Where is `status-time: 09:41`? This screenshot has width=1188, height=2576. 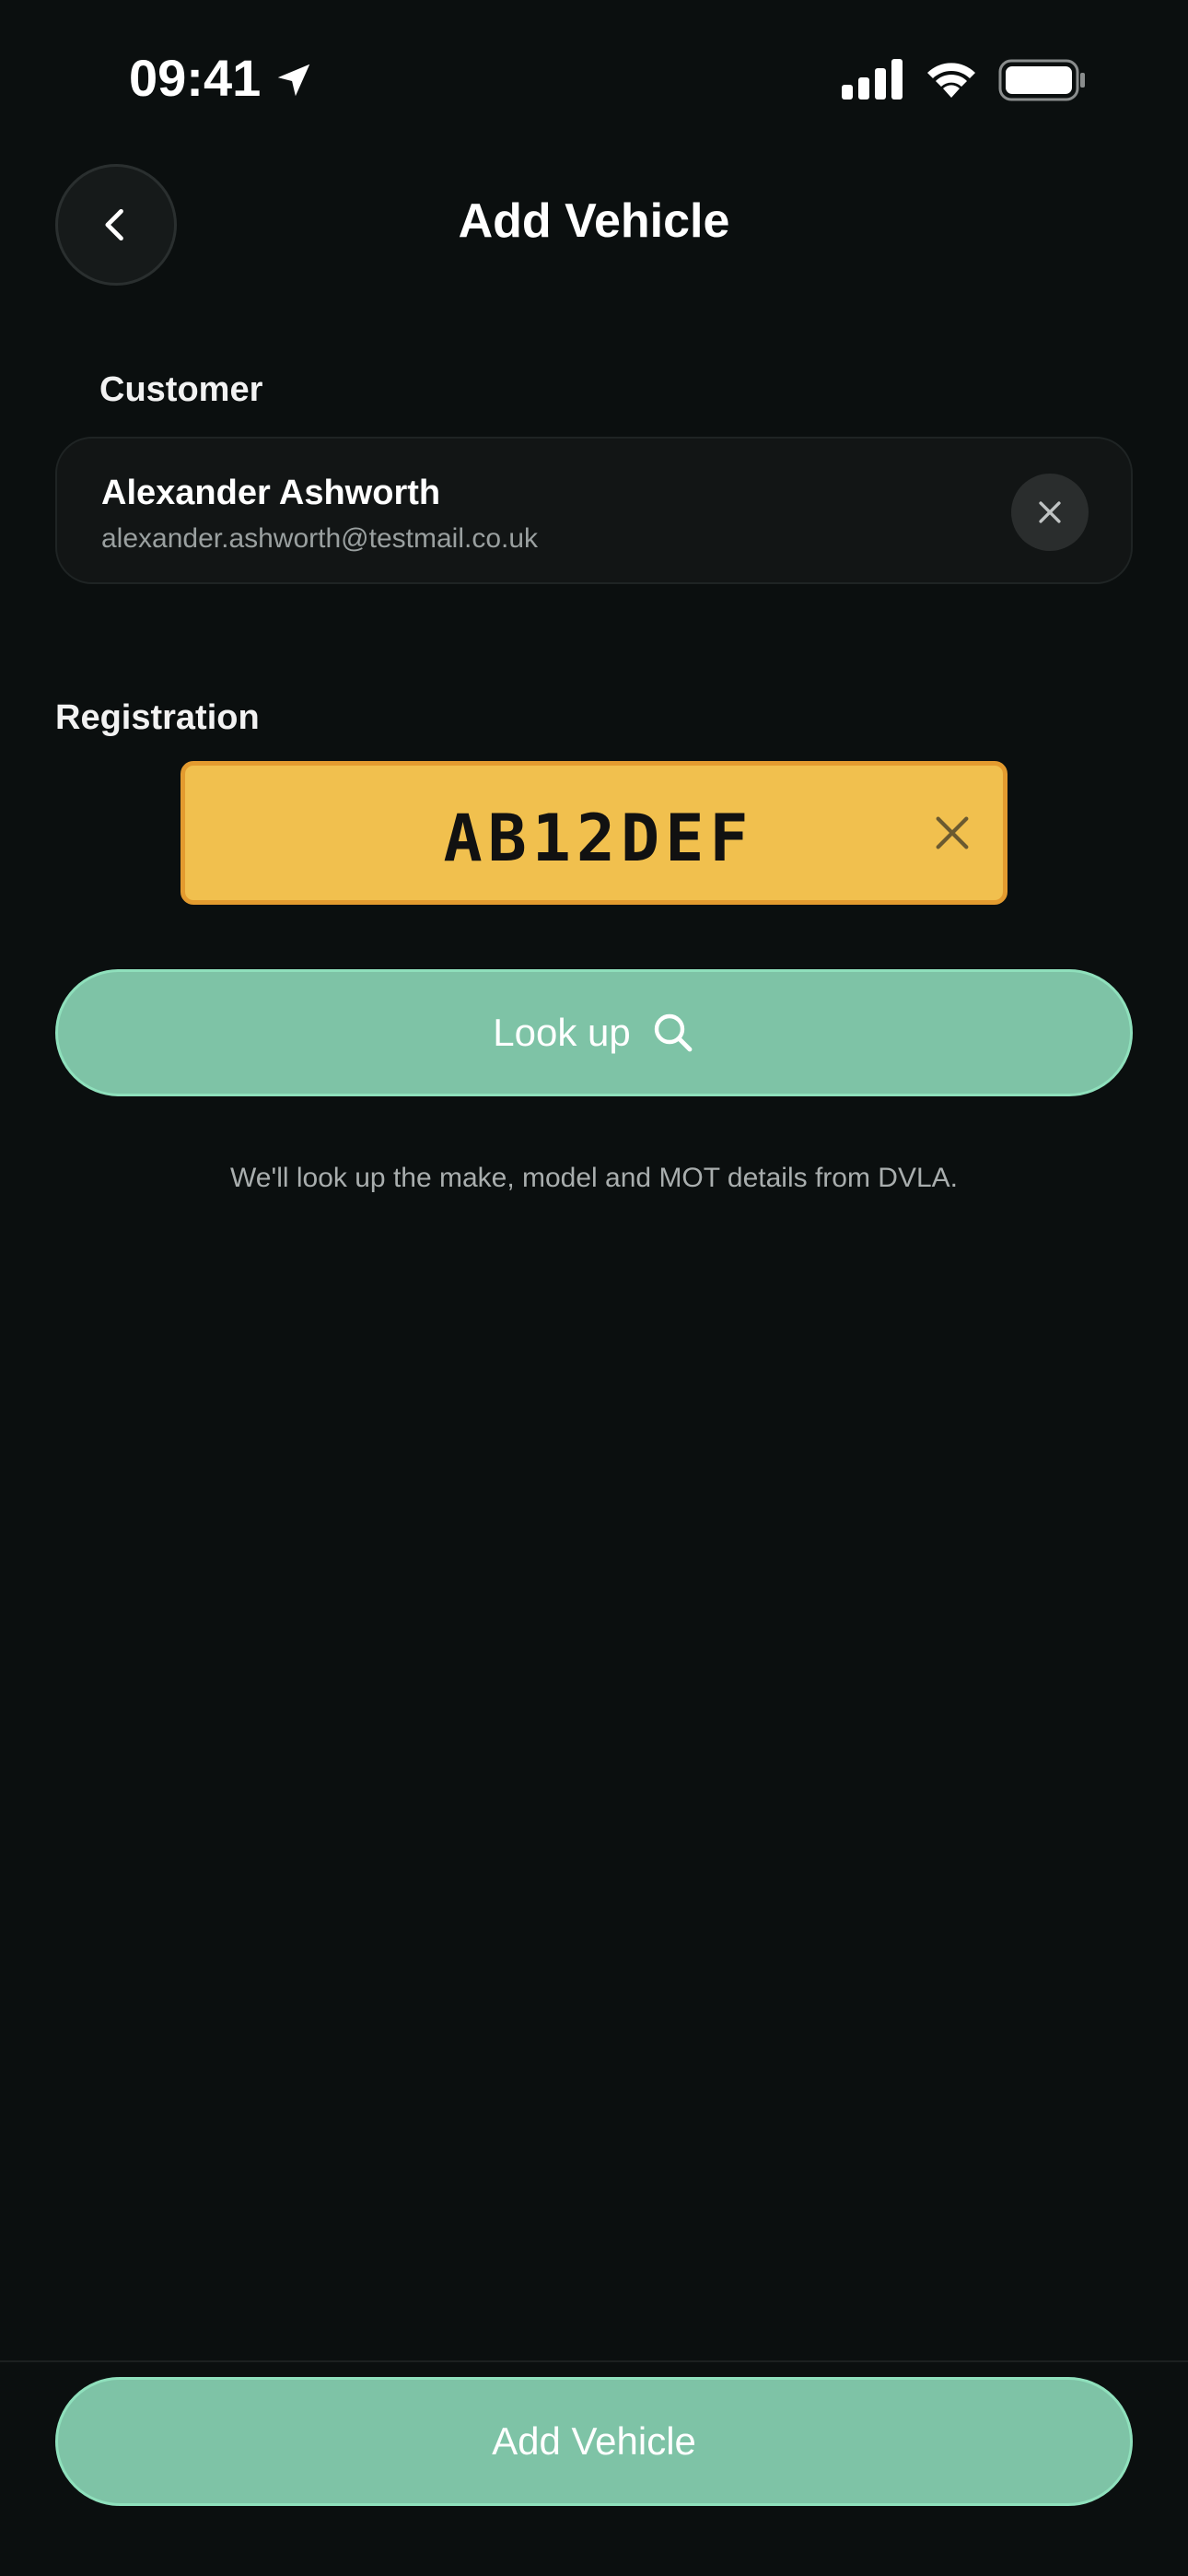
status-time: 09:41 is located at coordinates (195, 78).